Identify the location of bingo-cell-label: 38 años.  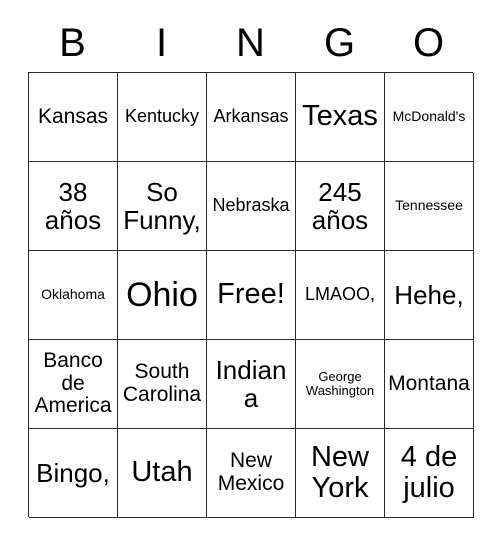
(73, 205).